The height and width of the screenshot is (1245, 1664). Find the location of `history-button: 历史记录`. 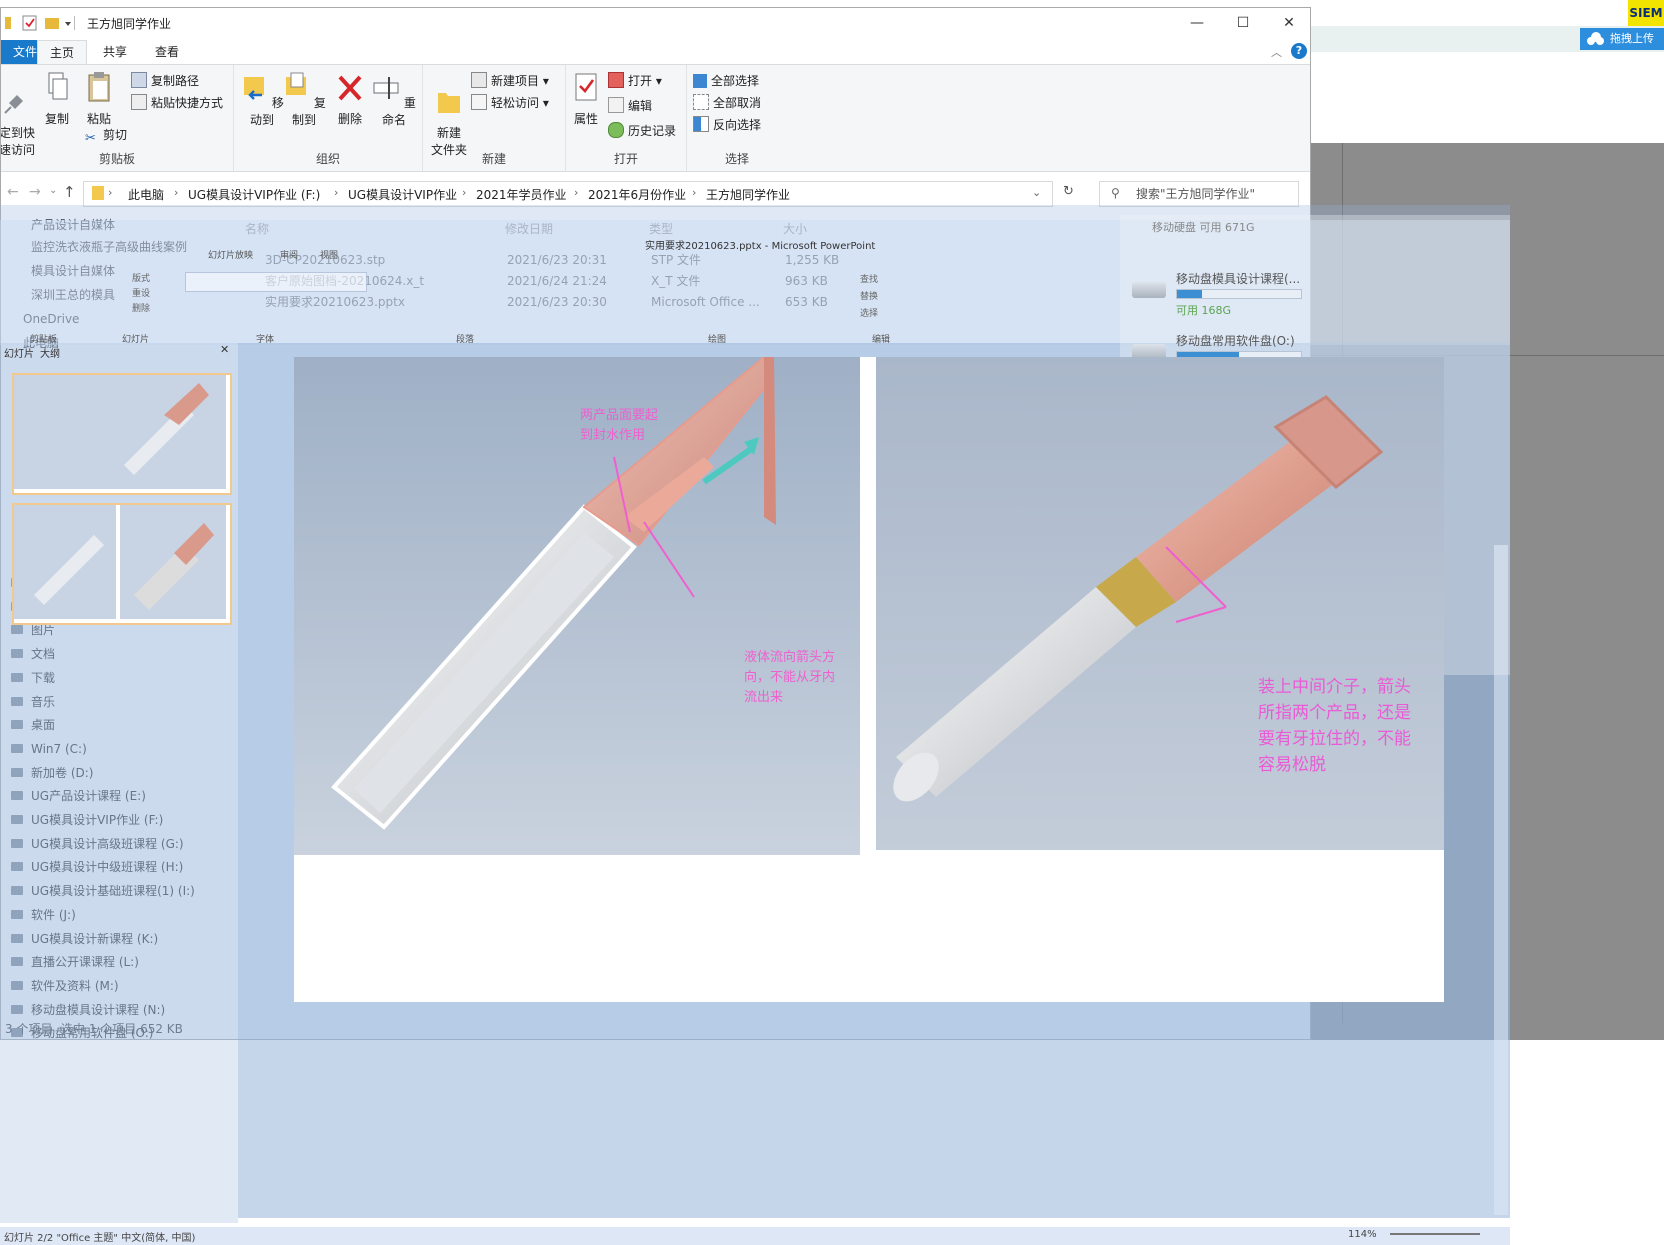

history-button: 历史记录 is located at coordinates (642, 131).